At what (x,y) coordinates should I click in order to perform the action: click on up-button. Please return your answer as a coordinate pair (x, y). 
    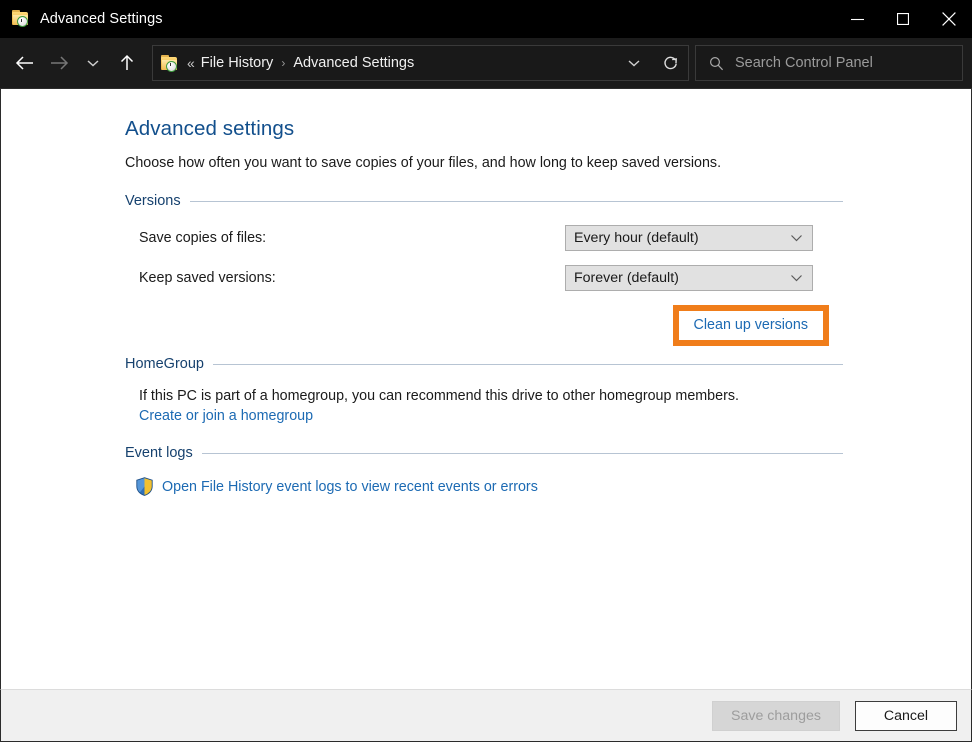
    Looking at the image, I should click on (127, 63).